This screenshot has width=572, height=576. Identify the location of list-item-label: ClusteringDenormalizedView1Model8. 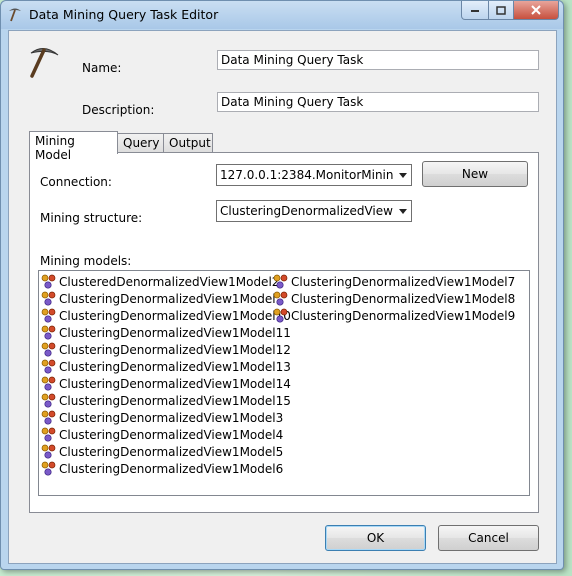
(403, 298).